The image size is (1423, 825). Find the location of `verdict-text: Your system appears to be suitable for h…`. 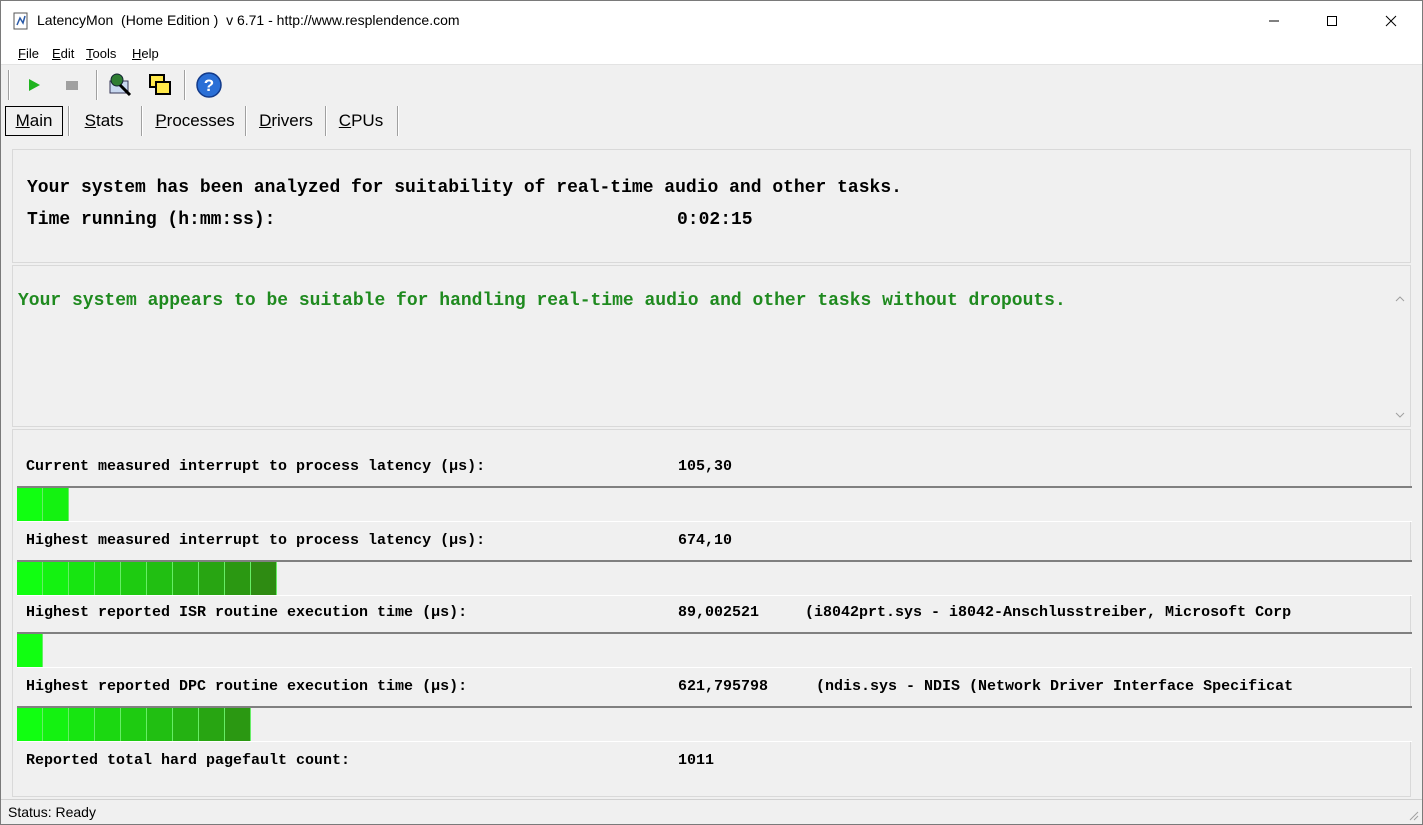

verdict-text: Your system appears to be suitable for h… is located at coordinates (542, 301).